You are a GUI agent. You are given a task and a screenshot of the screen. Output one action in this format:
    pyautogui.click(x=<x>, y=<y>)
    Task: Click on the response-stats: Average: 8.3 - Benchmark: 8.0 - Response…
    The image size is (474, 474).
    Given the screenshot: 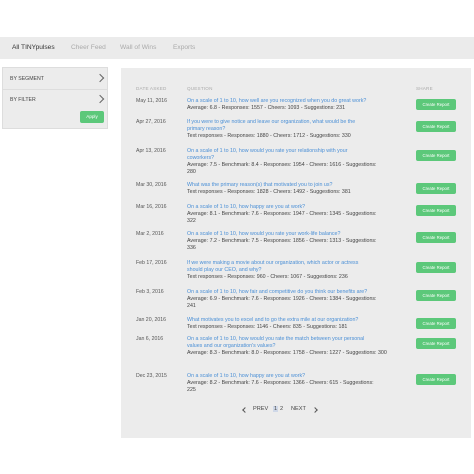 What is the action you would take?
    pyautogui.click(x=294, y=353)
    